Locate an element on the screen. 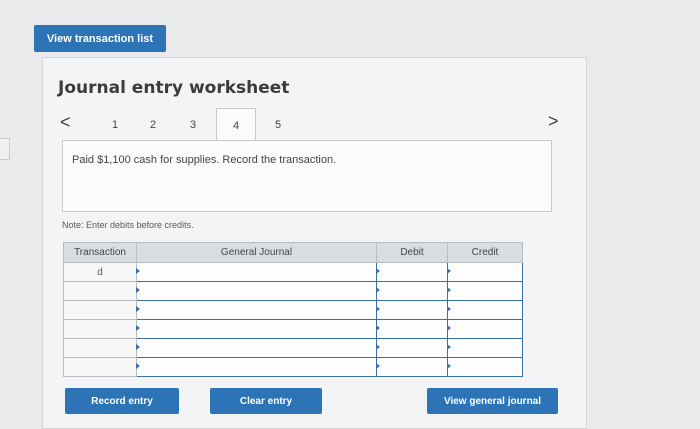 The height and width of the screenshot is (429, 700). tab-2: 2 is located at coordinates (153, 124).